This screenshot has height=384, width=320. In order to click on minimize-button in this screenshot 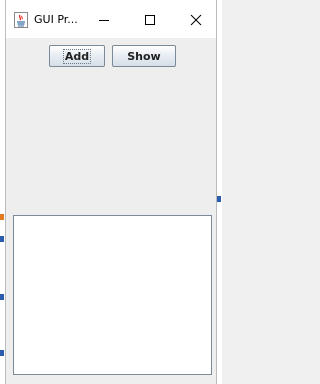, I will do `click(104, 20)`.